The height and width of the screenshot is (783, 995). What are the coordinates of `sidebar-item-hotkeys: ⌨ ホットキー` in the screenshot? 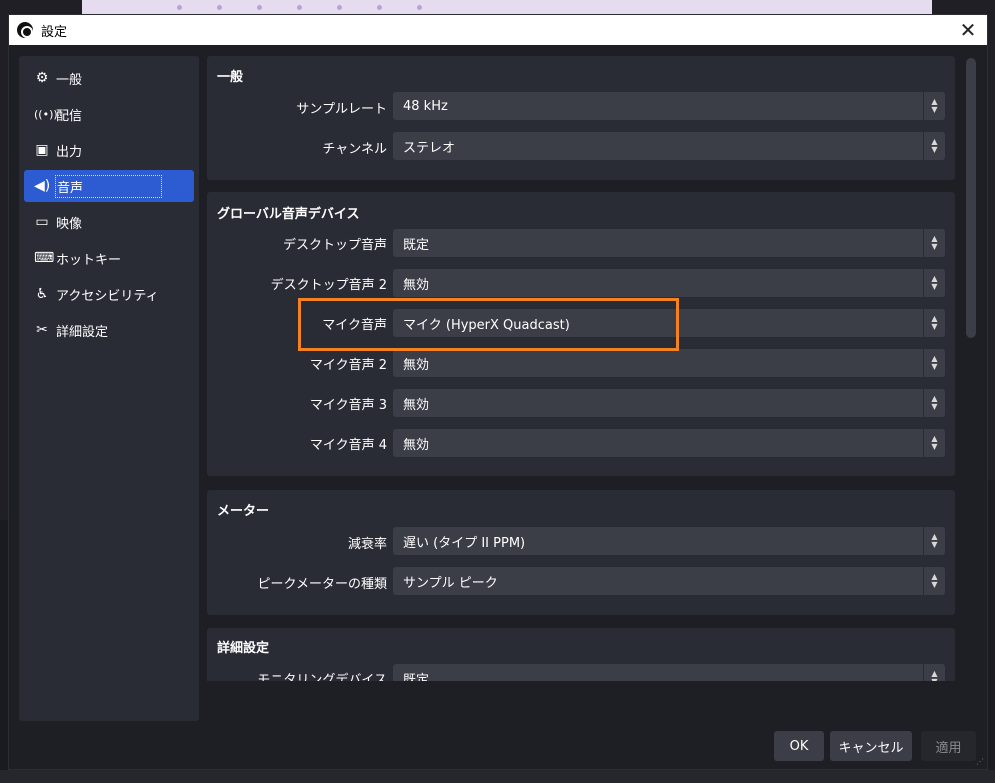 It's located at (109, 258).